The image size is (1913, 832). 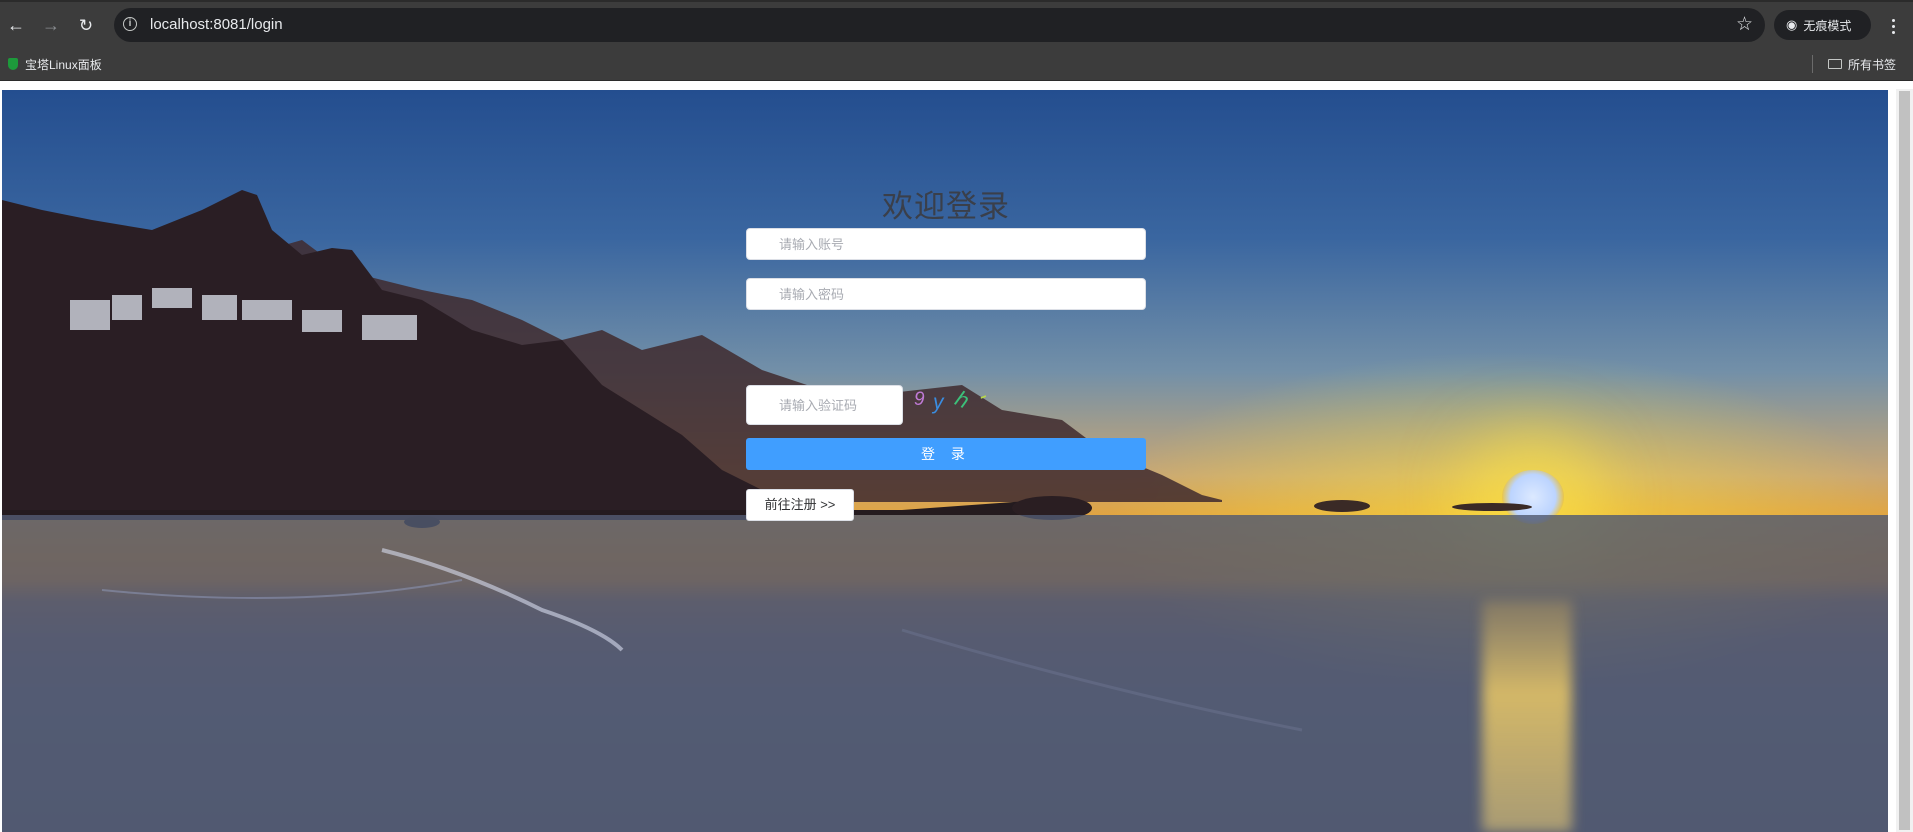 I want to click on address-bar: i localhost:8081/login ☆, so click(x=939, y=25).